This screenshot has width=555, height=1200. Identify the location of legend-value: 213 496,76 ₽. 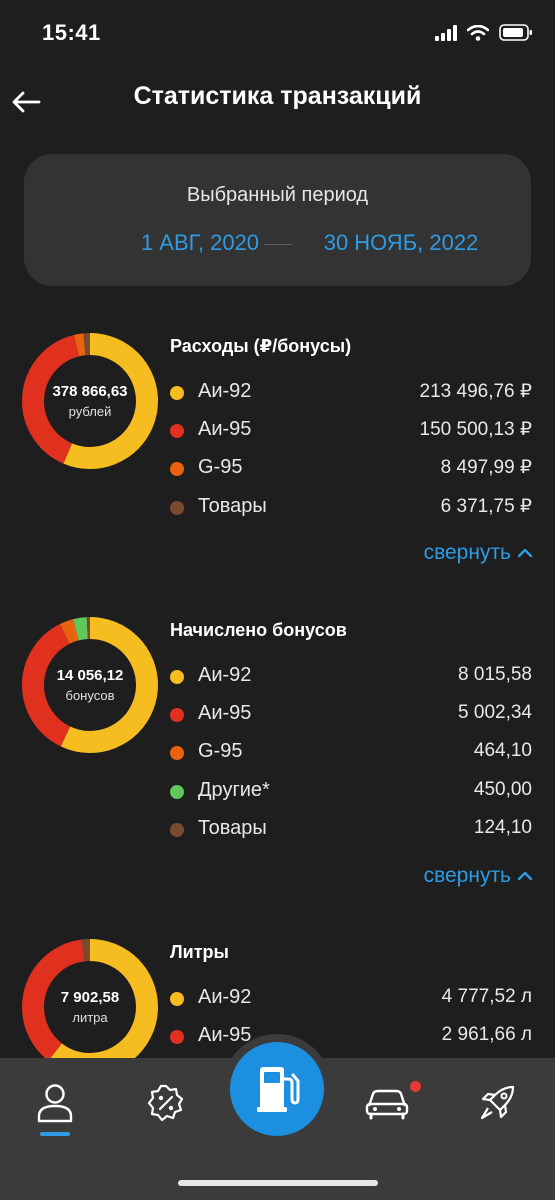
(475, 391).